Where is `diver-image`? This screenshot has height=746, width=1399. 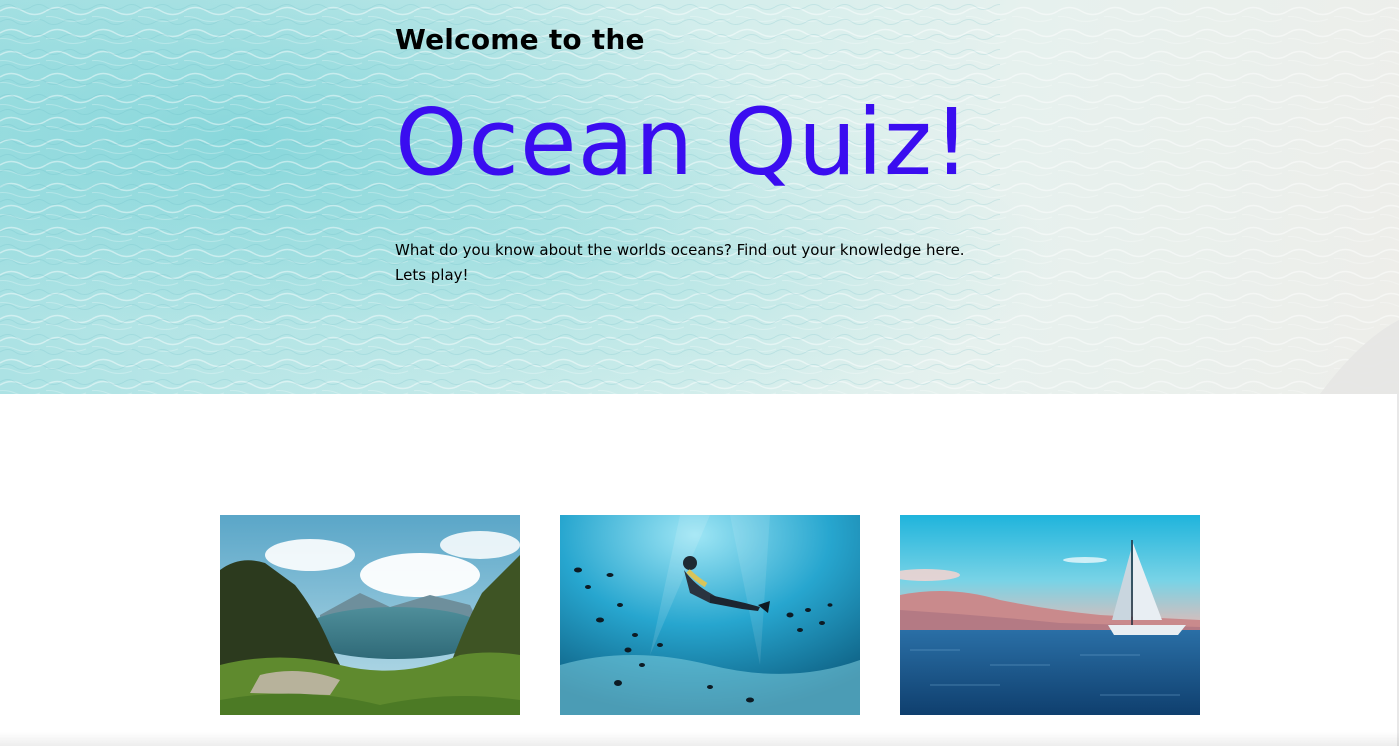 diver-image is located at coordinates (710, 615).